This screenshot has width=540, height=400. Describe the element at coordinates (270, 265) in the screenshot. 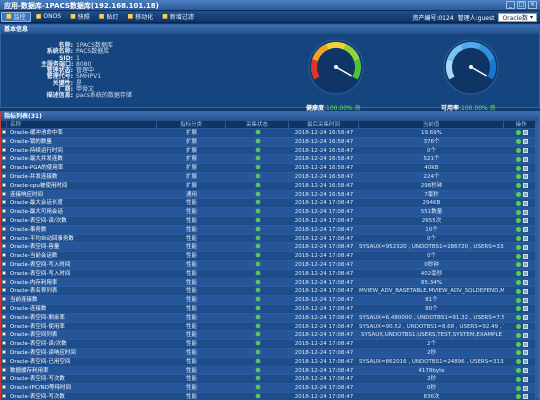

I see `table-row: Oracle-表空间-写入时间 性能 2018-12-24 17:08:47 0秒钟` at that location.